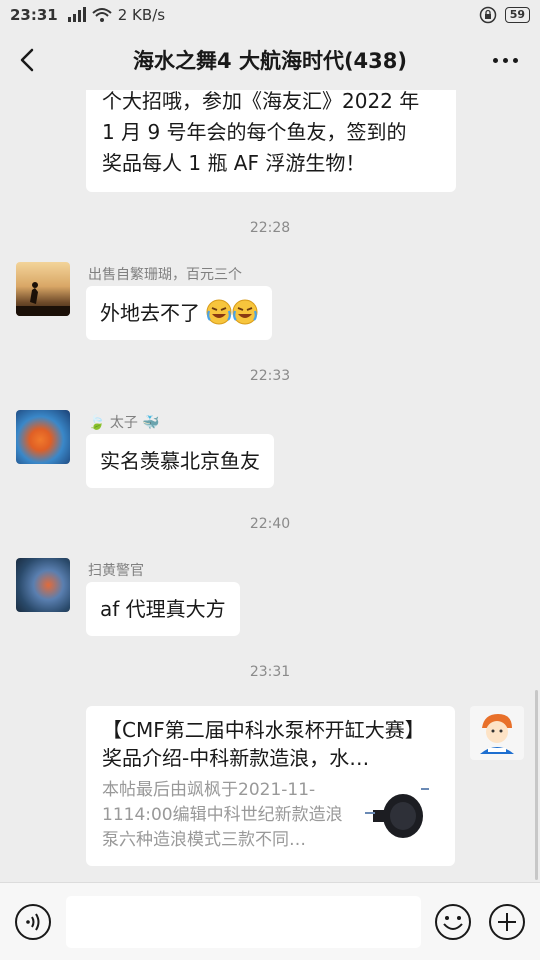 This screenshot has height=960, width=540. I want to click on message-text: 外地去不了, so click(150, 313).